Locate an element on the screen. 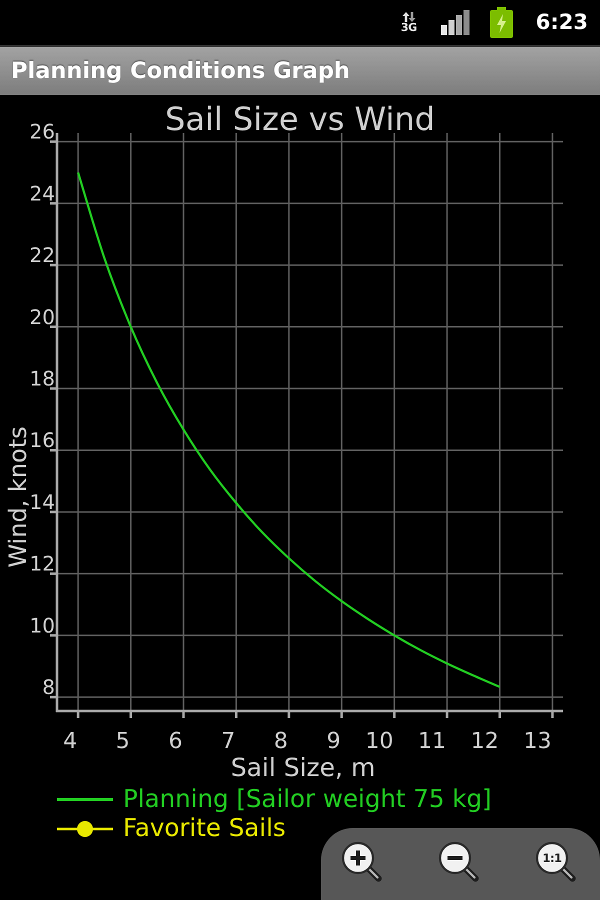 The image size is (600, 900). actual-size-button: 1:1 is located at coordinates (556, 862).